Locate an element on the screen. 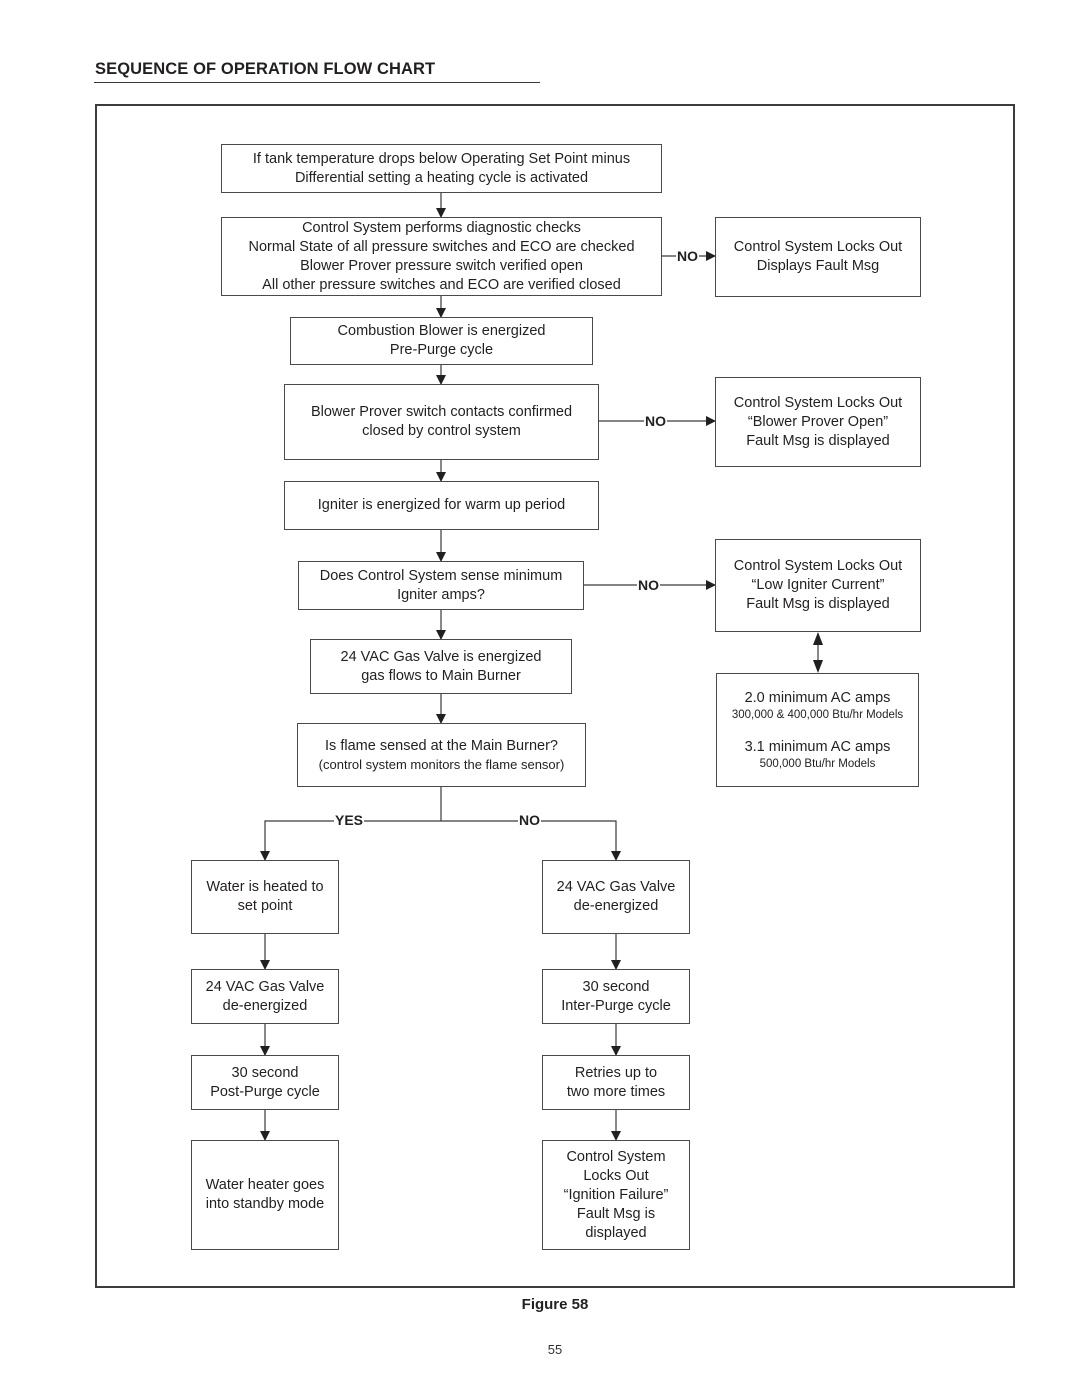 This screenshot has width=1080, height=1397. page-number: 55 is located at coordinates (555, 1349).